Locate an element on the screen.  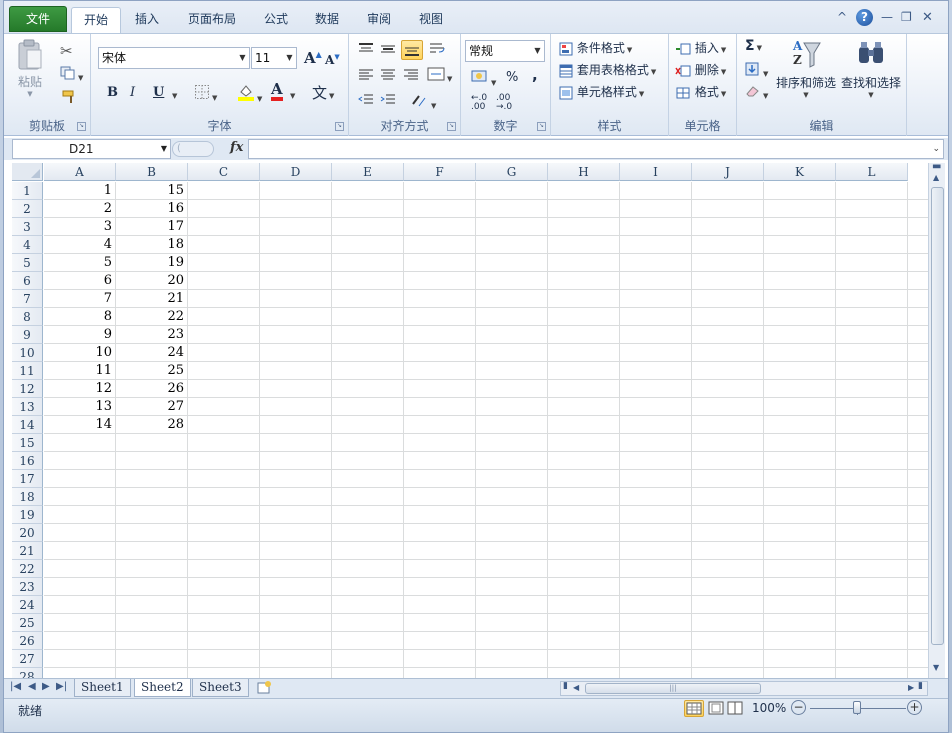
alignment-launcher-icon: ↘ is located at coordinates (451, 126).